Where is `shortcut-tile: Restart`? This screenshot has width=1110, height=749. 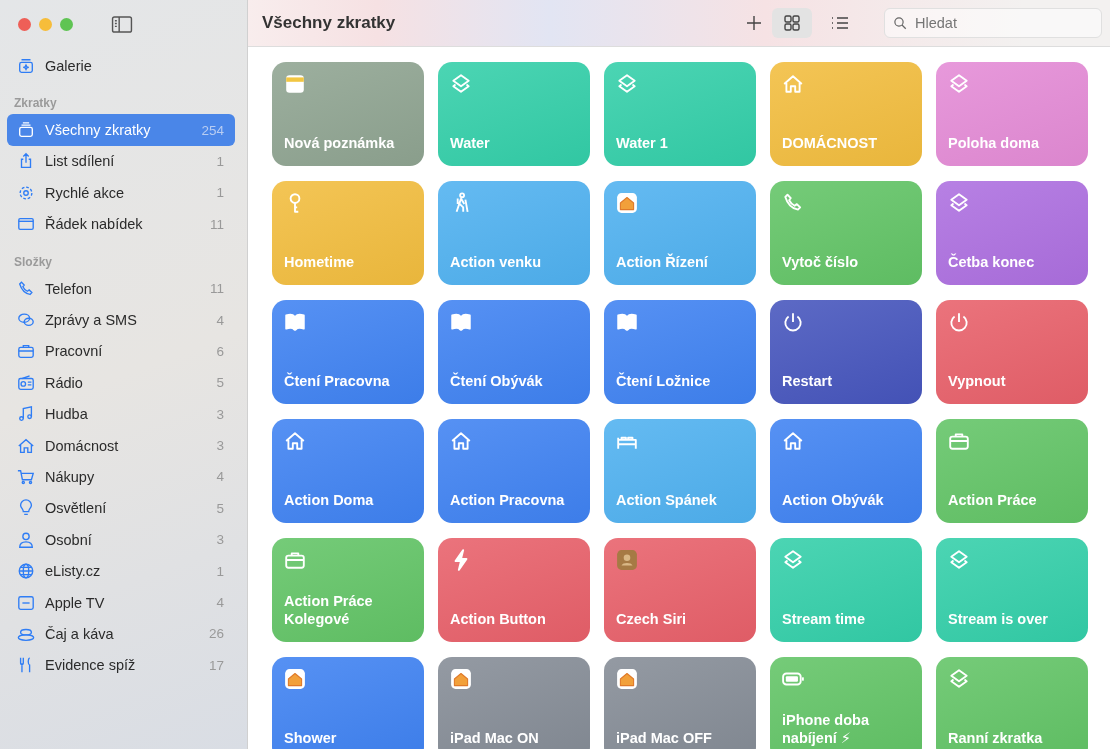
shortcut-tile: Restart is located at coordinates (846, 352).